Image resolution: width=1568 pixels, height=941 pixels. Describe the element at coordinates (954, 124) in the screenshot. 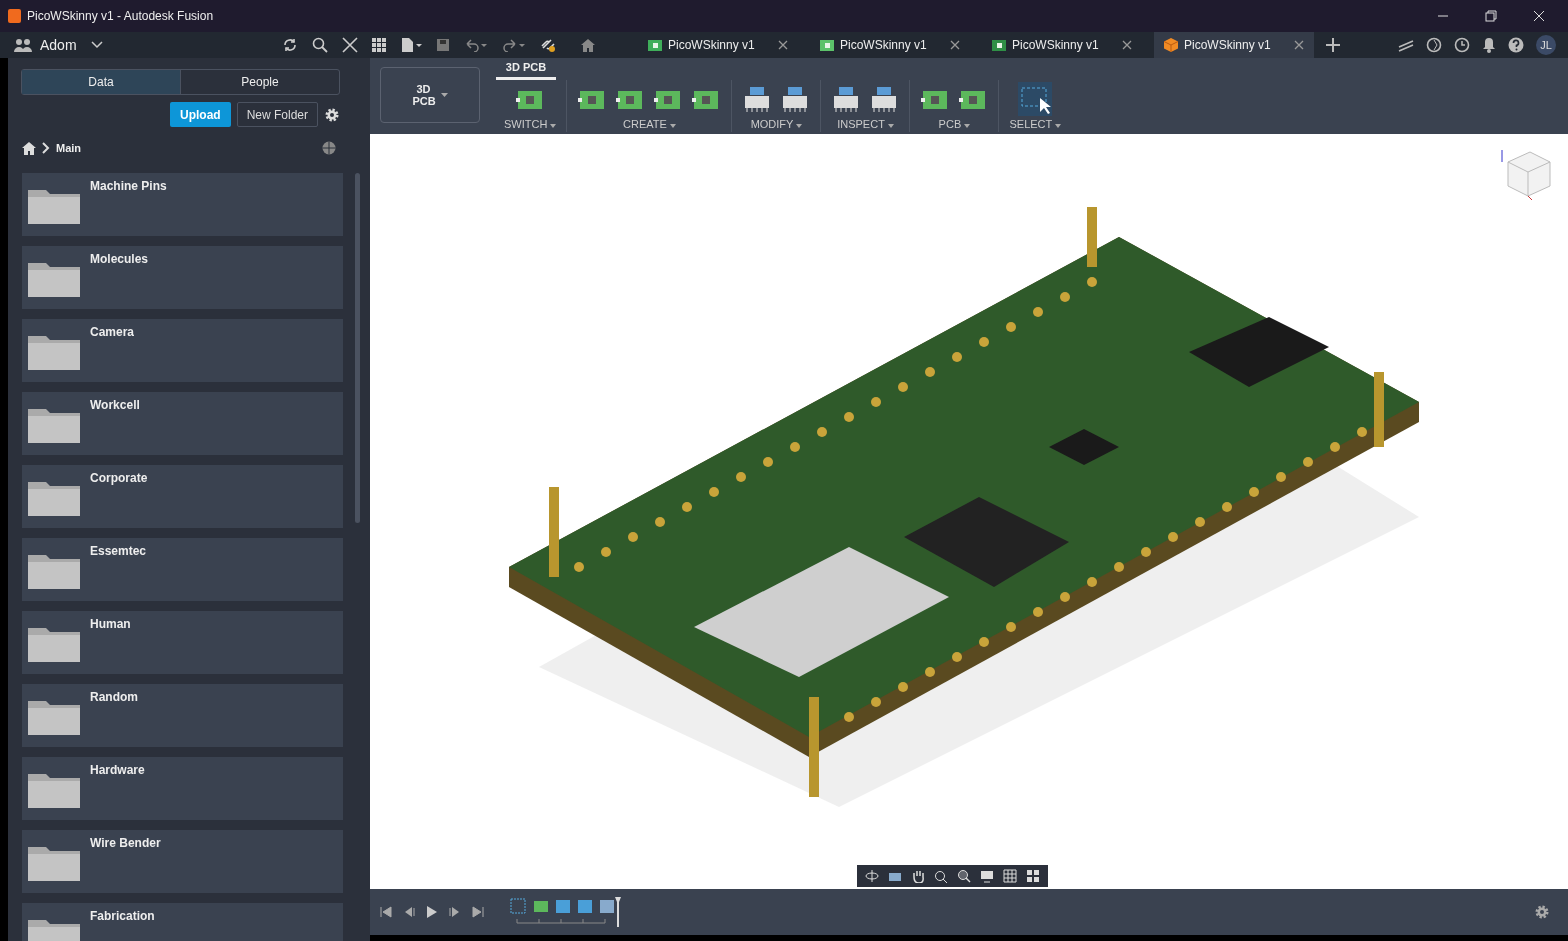

I see `tool-group-dropdown: PCB` at that location.